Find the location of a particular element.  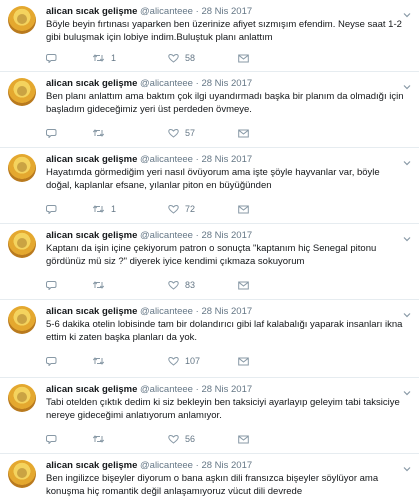

reply-icon is located at coordinates (51, 58).